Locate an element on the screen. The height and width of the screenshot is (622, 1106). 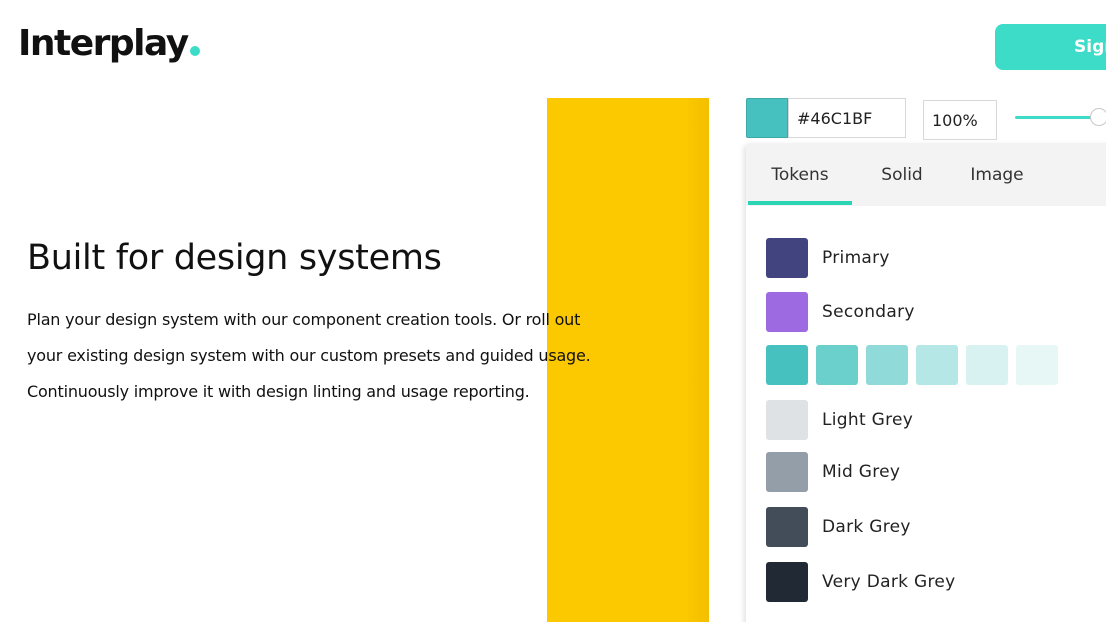
token-very-dark-grey: Very Dark Grey is located at coordinates (860, 582).